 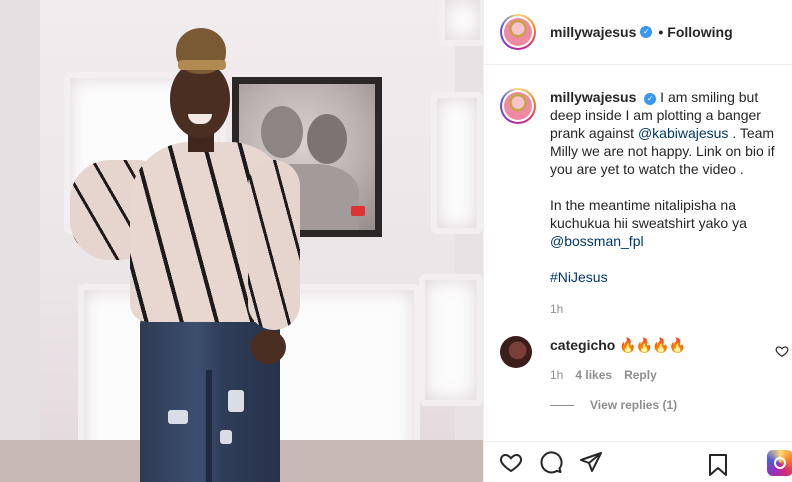 What do you see at coordinates (593, 375) in the screenshot?
I see `comment-likes: 4 likes` at bounding box center [593, 375].